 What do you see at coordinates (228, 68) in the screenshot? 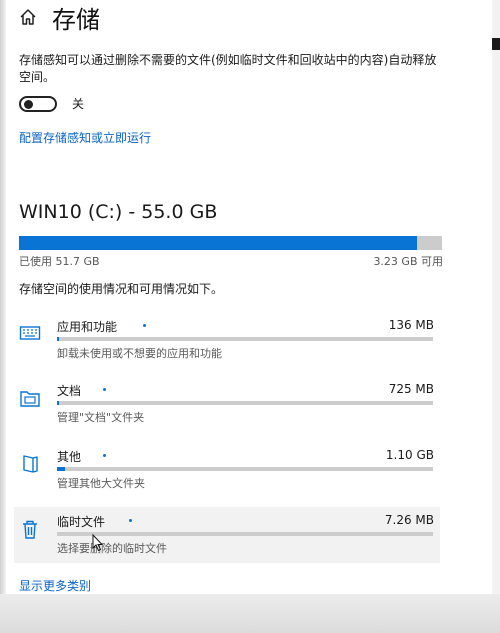
I see `storage-sense-description: 存储感知可以通过删除不需要的文件(例如临时文件和回收站中的内容)自动释放空间。` at bounding box center [228, 68].